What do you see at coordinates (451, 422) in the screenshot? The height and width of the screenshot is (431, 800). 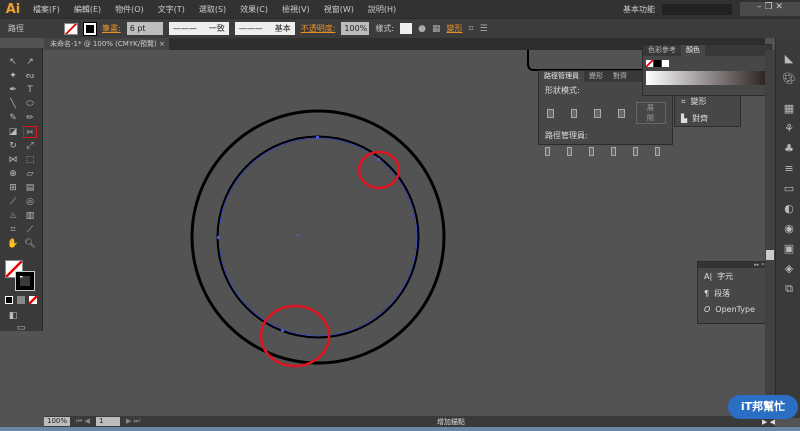 I see `current-tool-status: 增加錨點` at bounding box center [451, 422].